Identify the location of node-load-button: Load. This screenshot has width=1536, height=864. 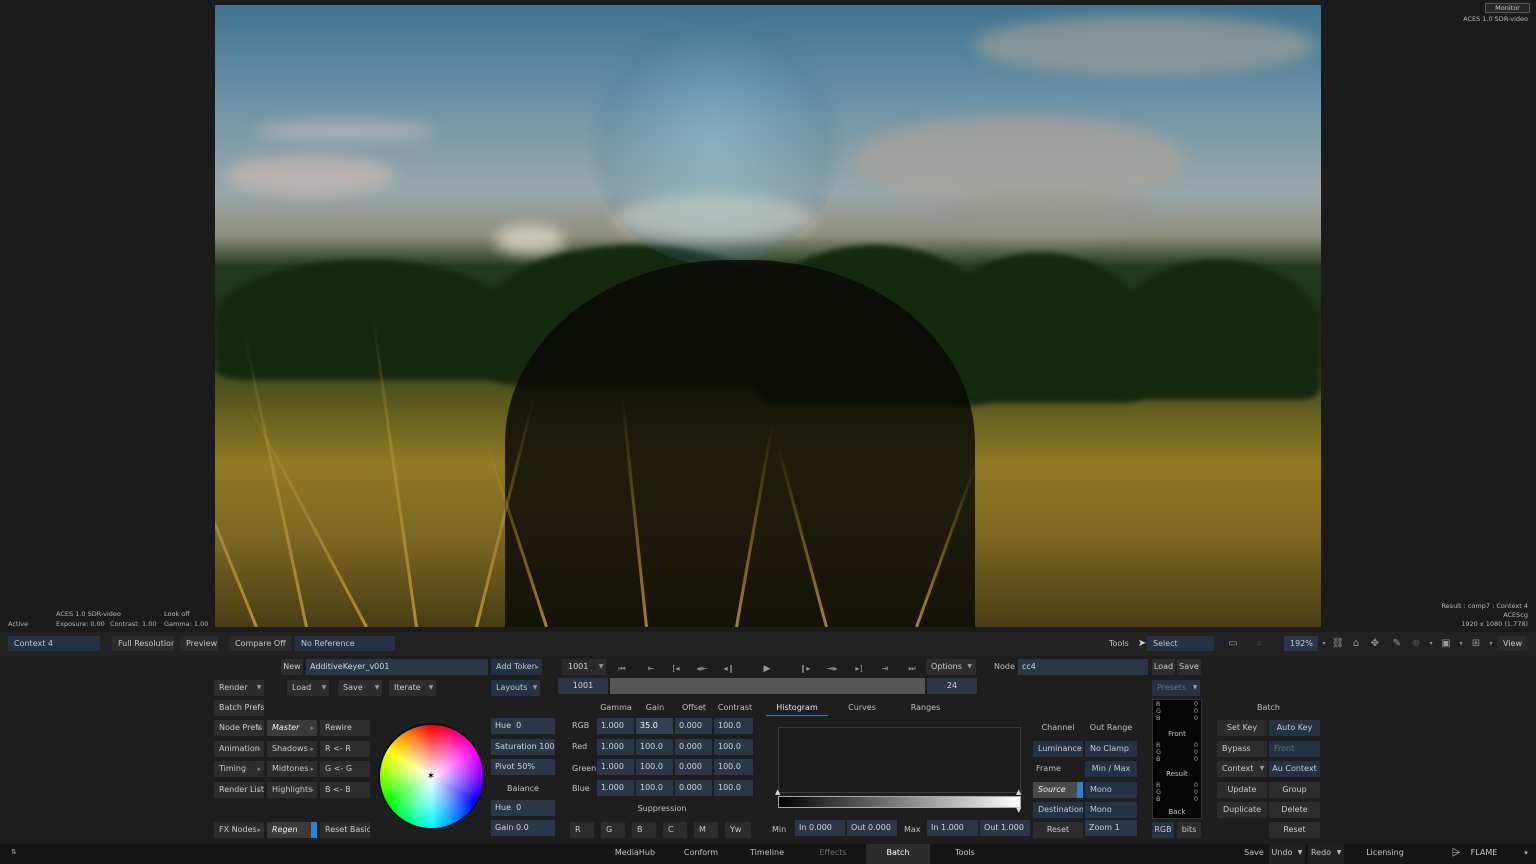
(1163, 667).